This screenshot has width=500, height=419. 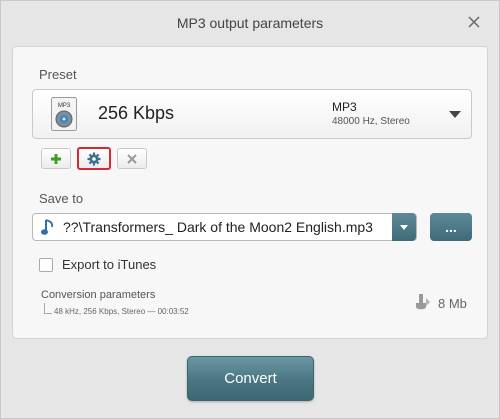 What do you see at coordinates (344, 107) in the screenshot?
I see `preset-format: MP3` at bounding box center [344, 107].